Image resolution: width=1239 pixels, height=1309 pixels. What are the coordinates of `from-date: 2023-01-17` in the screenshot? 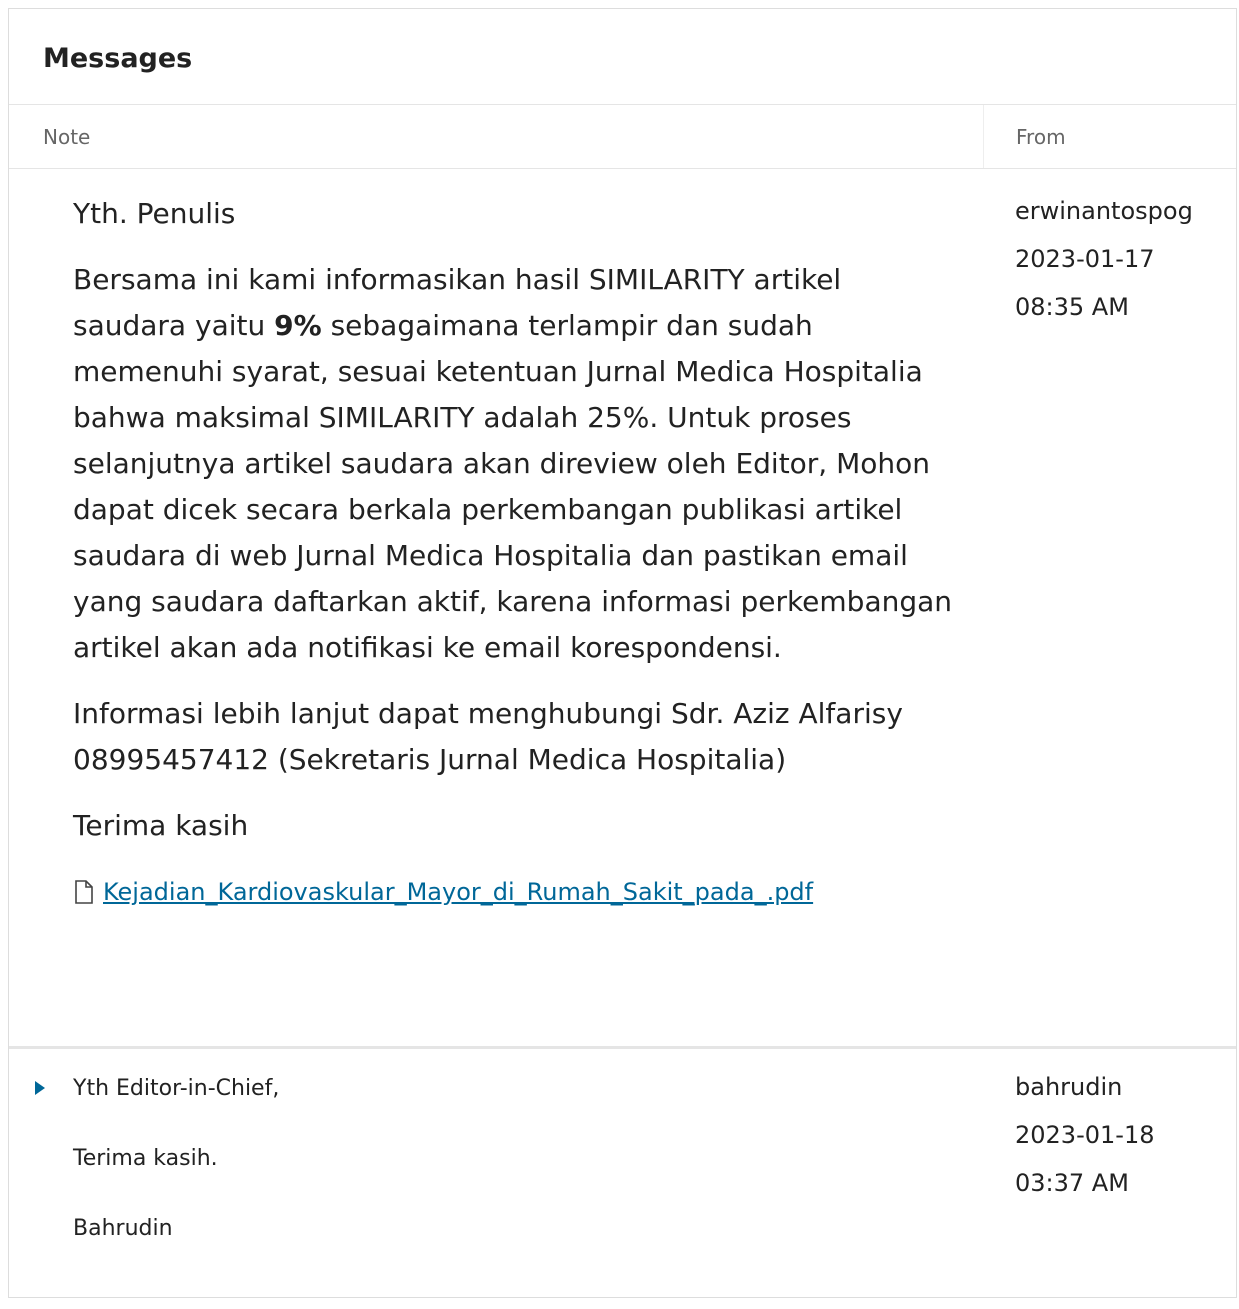 It's located at (1085, 259).